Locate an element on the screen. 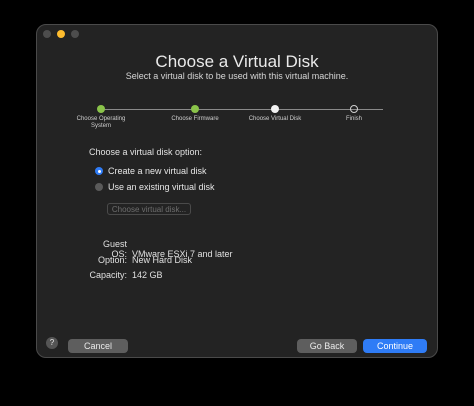 This screenshot has height=406, width=474. cancel-button: Cancel is located at coordinates (98, 346).